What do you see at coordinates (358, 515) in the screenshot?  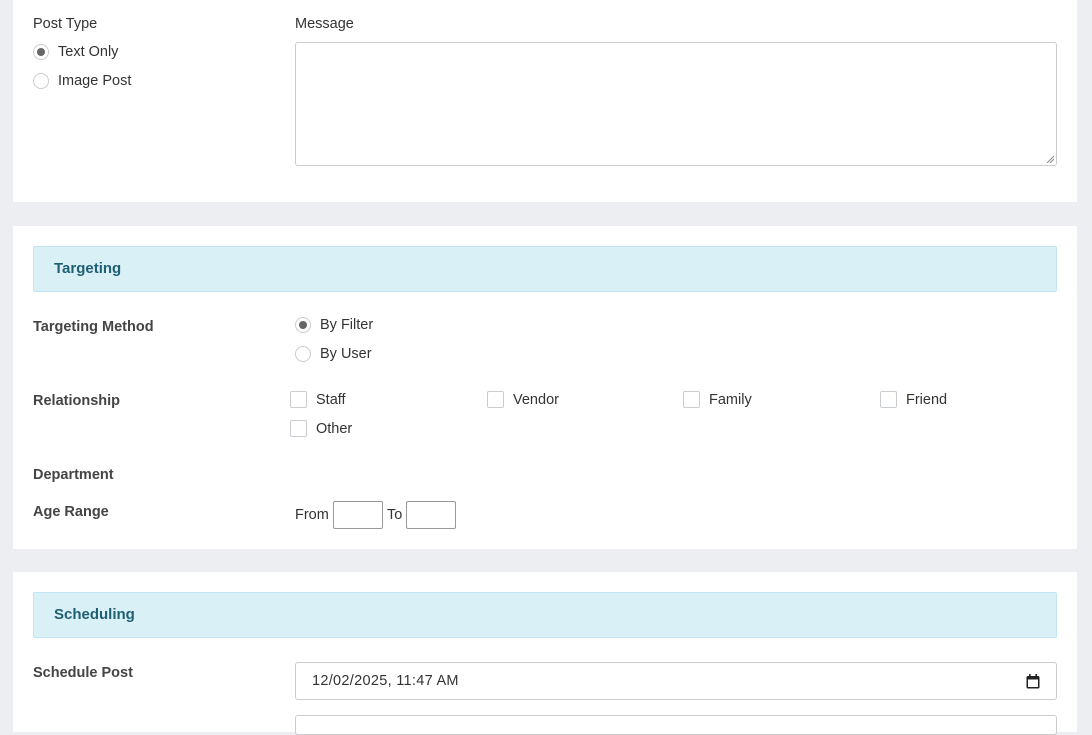 I see `age-from-input` at bounding box center [358, 515].